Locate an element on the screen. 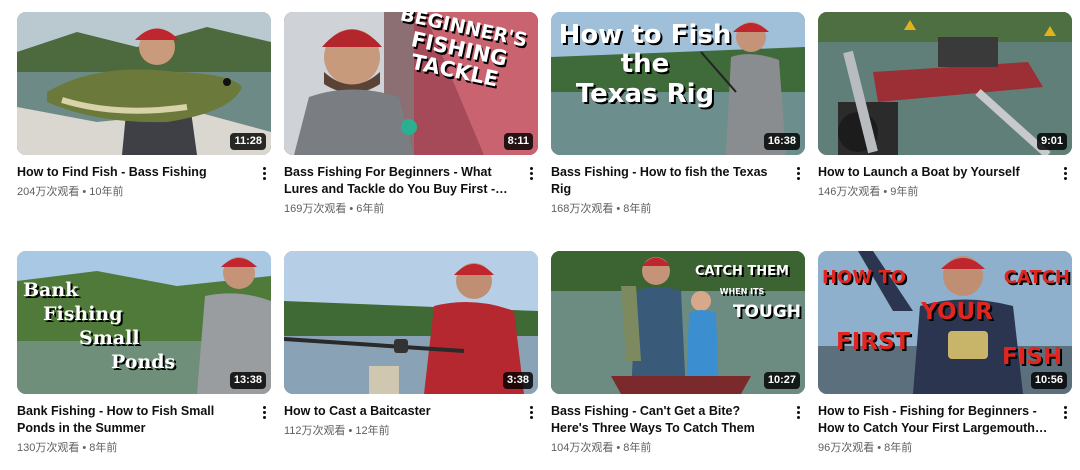 The width and height of the screenshot is (1080, 470). video-thumbnail: HOW TO CATCH YOUR FIRST FISH 10:56 is located at coordinates (945, 322).